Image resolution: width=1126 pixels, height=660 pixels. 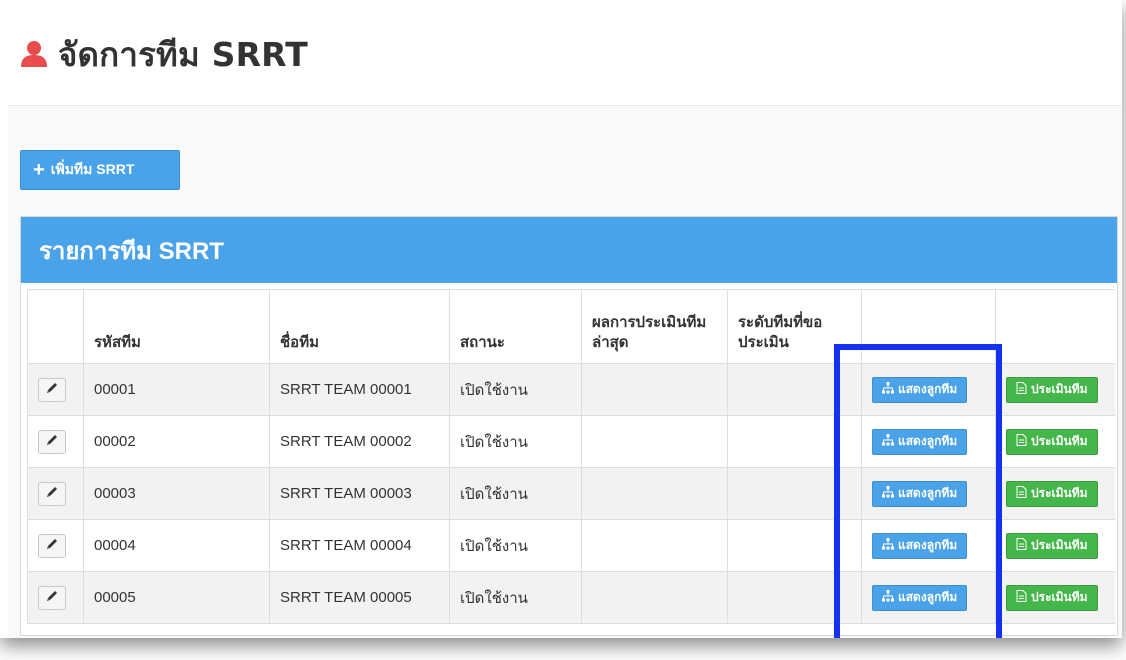 I want to click on team-id-cell: 00005, so click(x=176, y=597).